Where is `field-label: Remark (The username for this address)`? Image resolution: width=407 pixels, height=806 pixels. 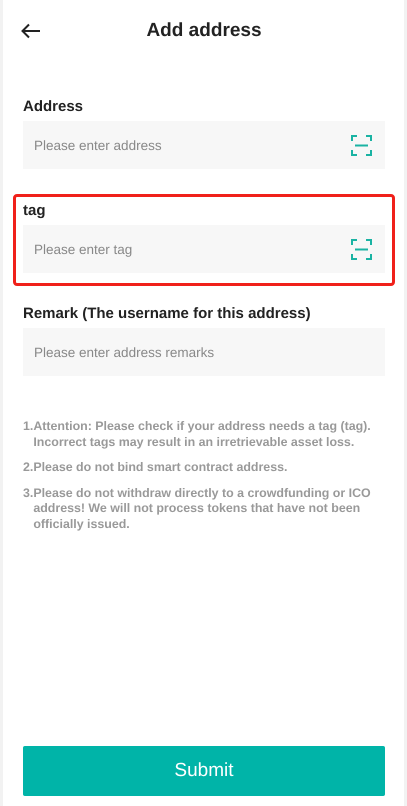
field-label: Remark (The username for this address) is located at coordinates (167, 313).